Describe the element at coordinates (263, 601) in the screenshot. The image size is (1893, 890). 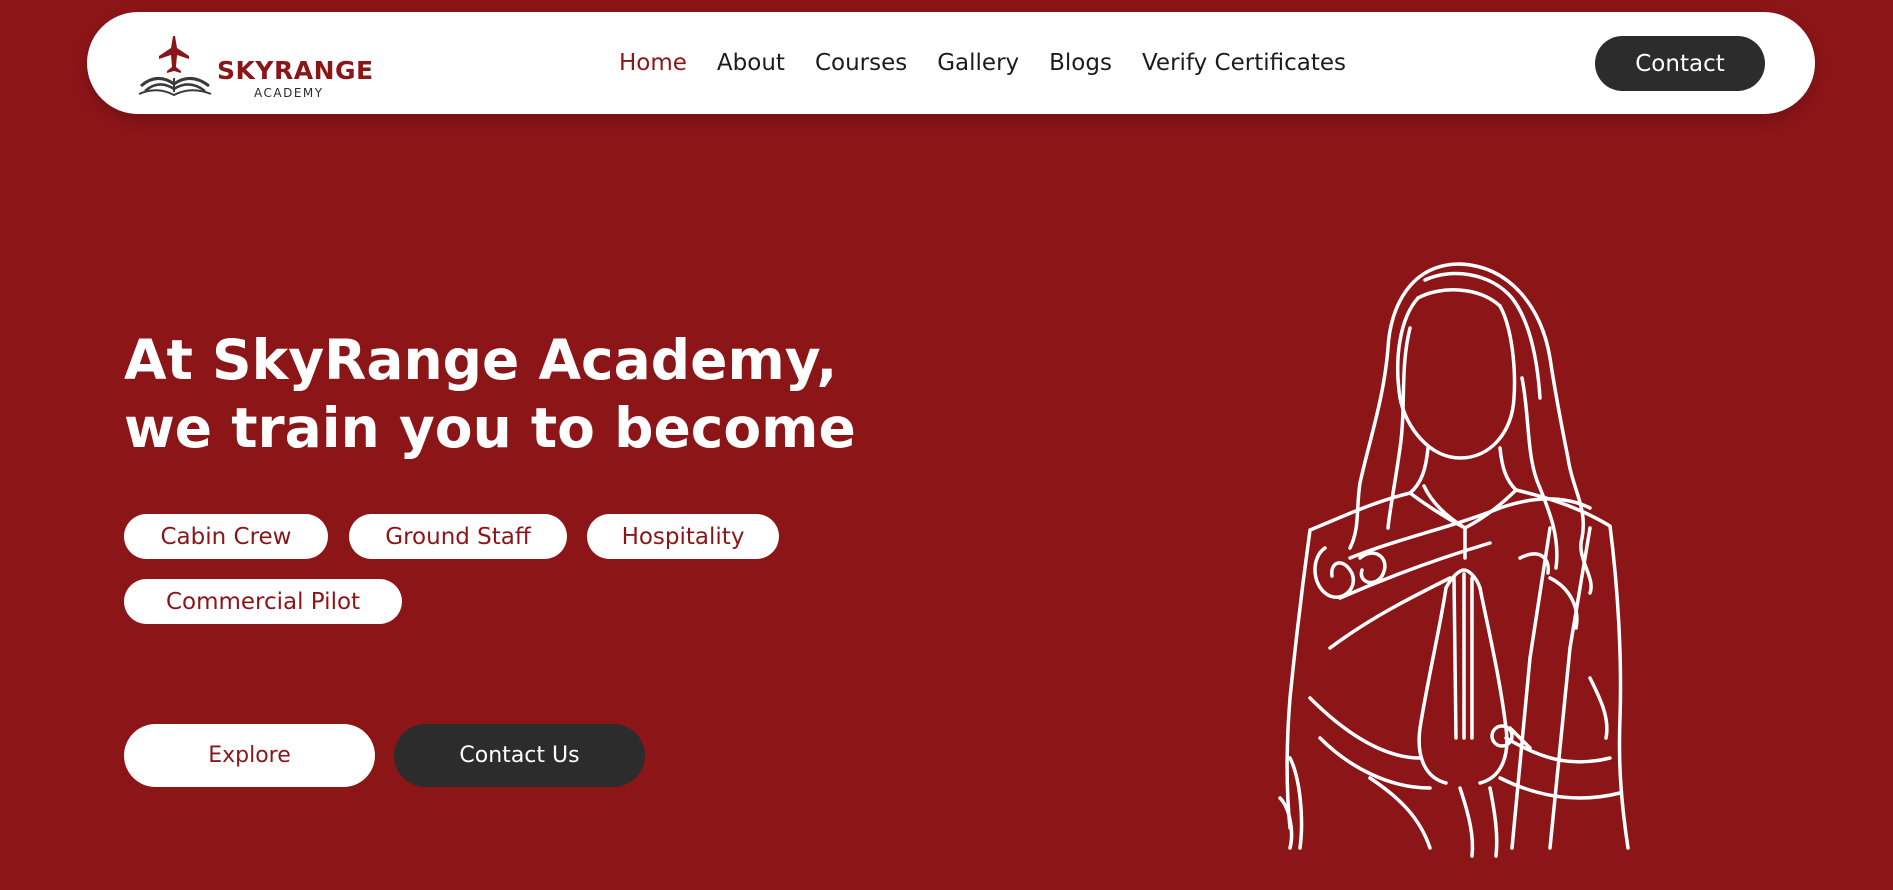
I see `tag-commercial-pilot: Commercial Pilot` at that location.